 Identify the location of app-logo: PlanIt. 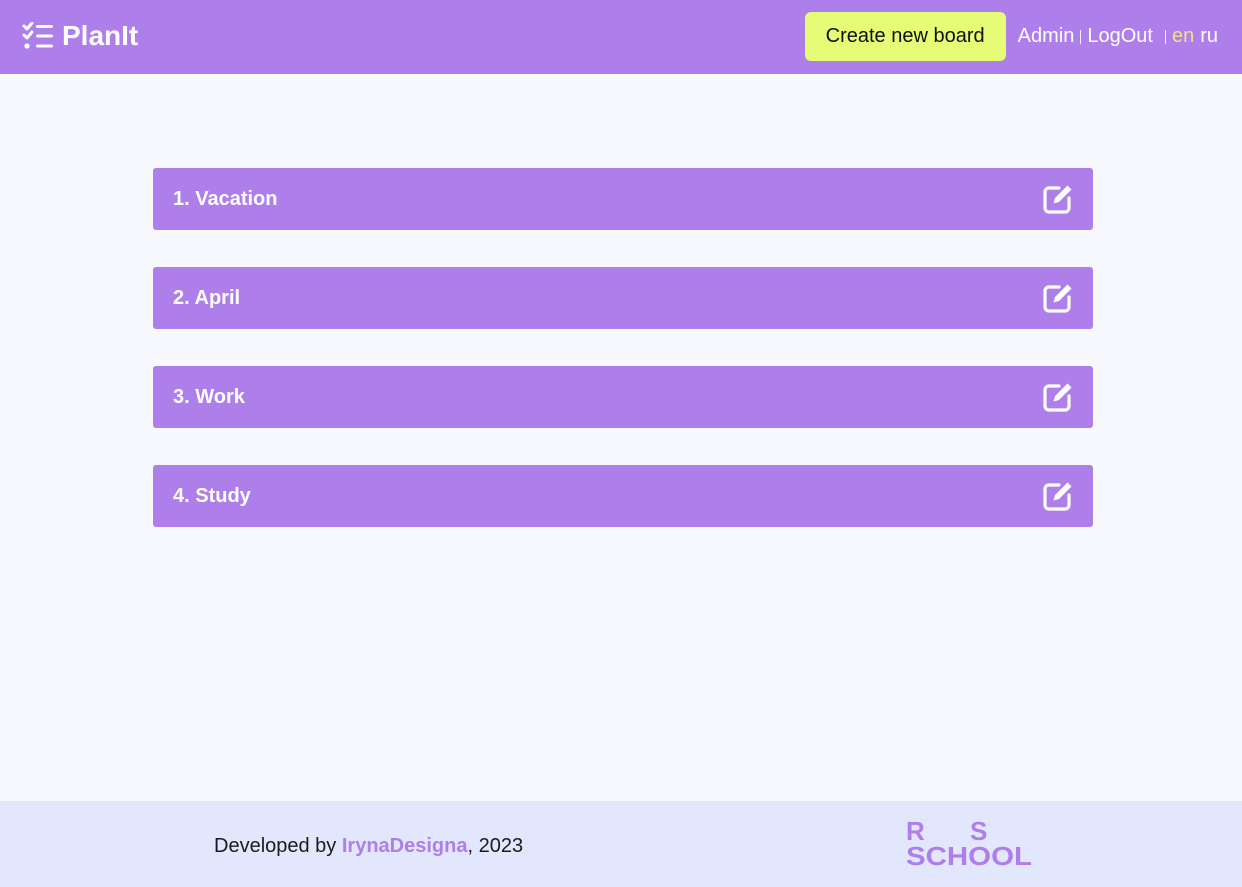
(80, 36).